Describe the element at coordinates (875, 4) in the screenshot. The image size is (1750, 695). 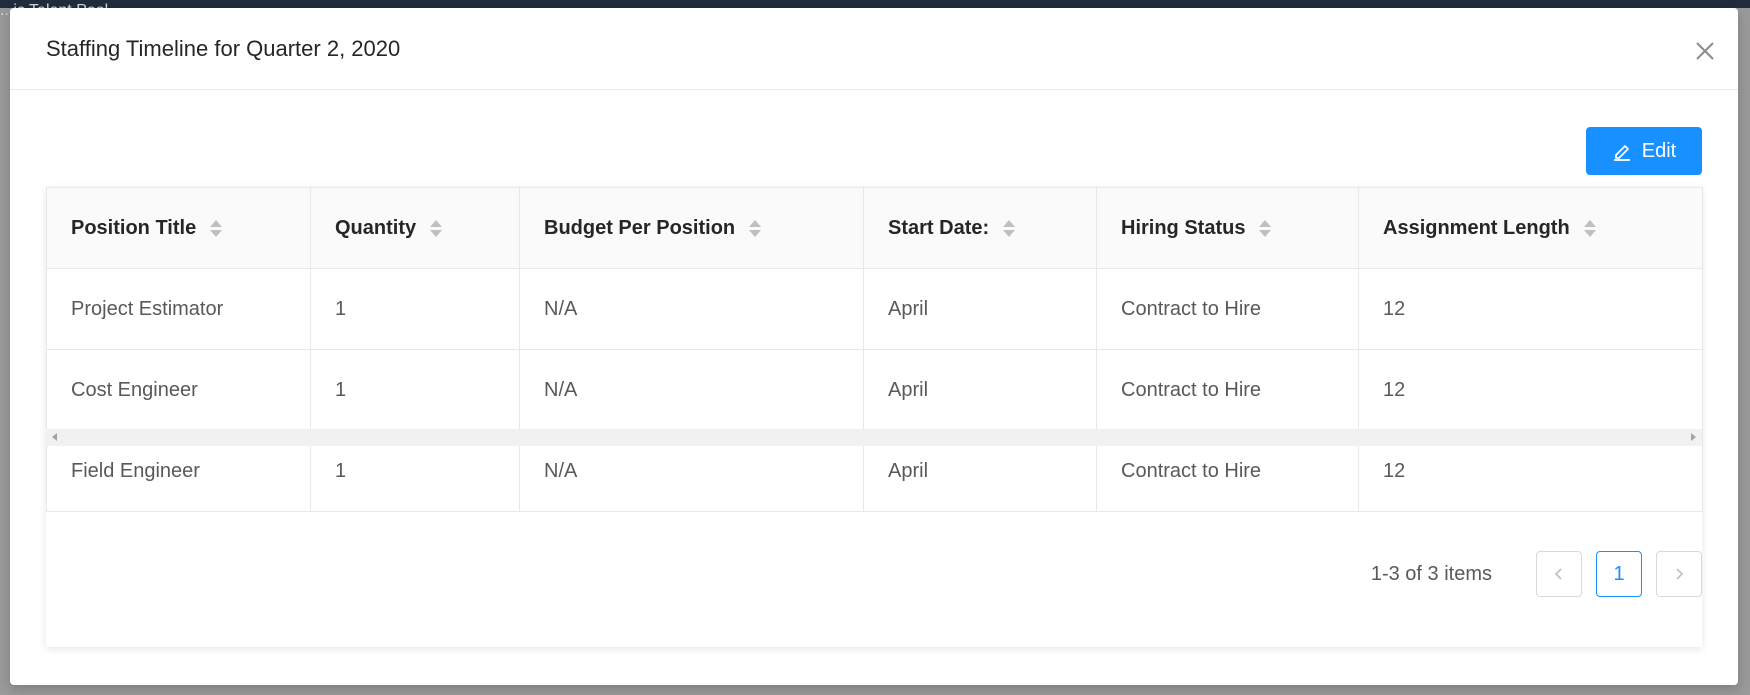
I see `background-header-bar` at that location.